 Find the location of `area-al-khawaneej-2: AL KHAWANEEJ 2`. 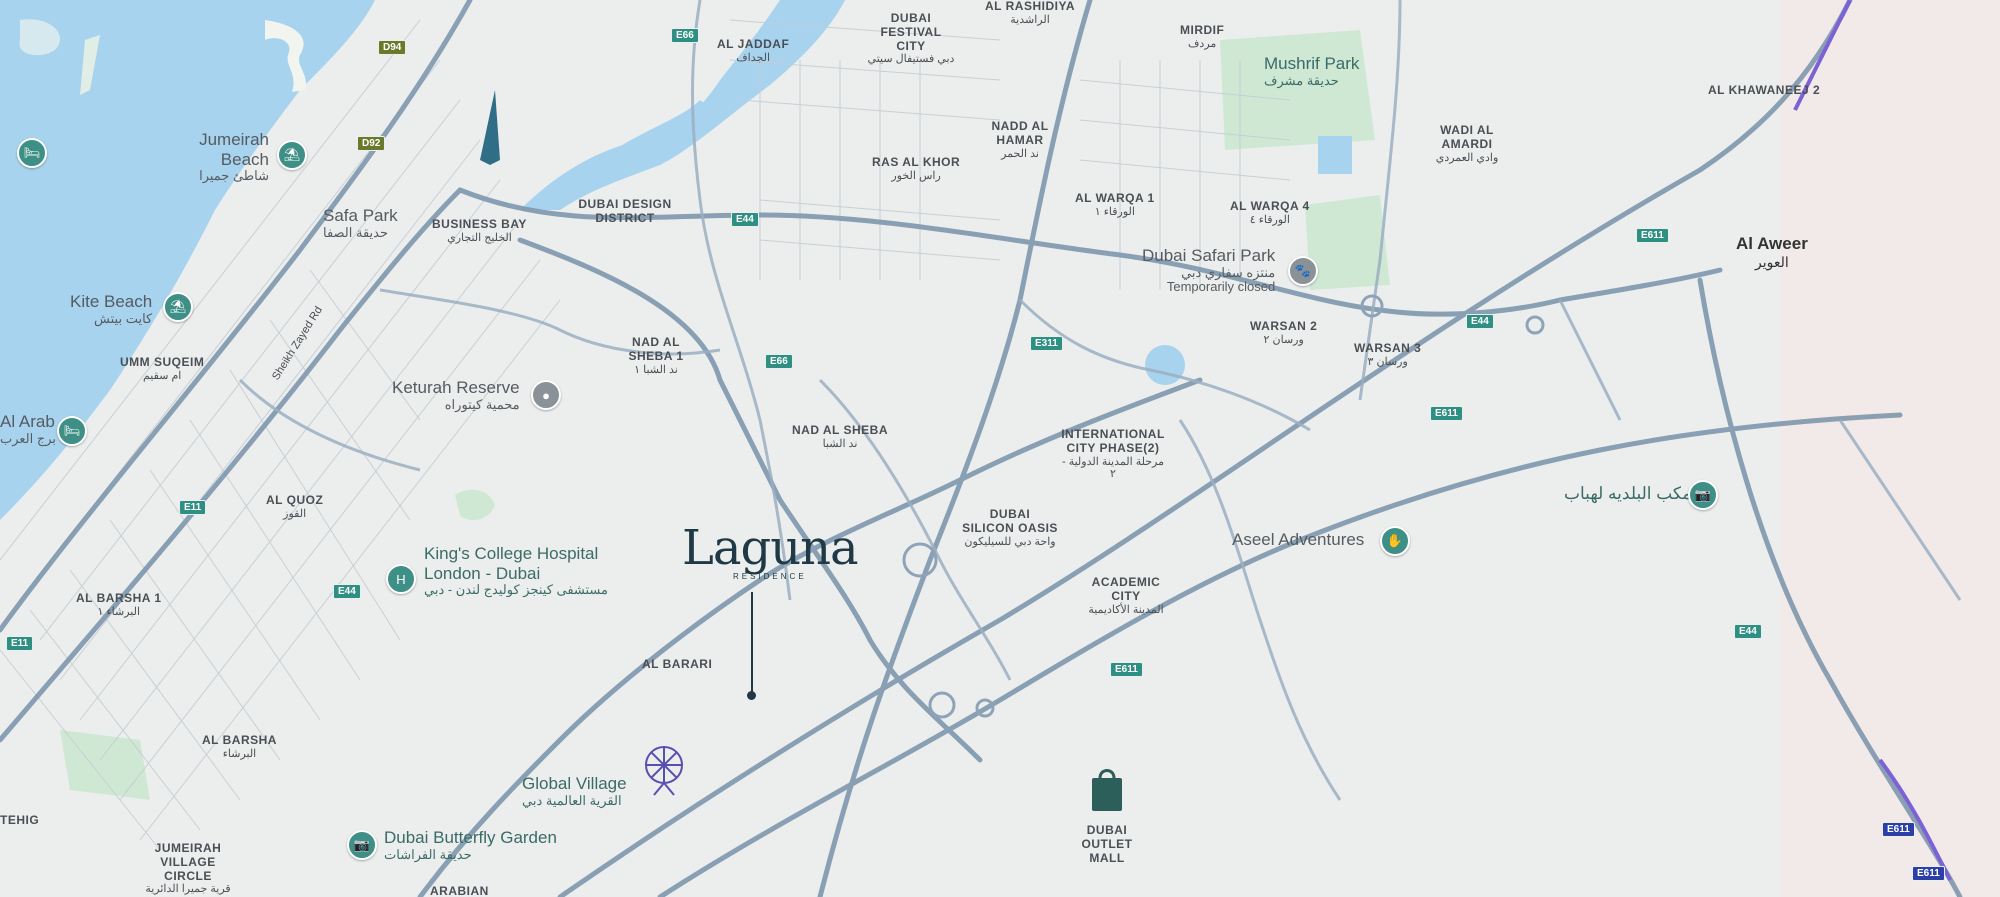

area-al-khawaneej-2: AL KHAWANEEJ 2 is located at coordinates (1764, 90).